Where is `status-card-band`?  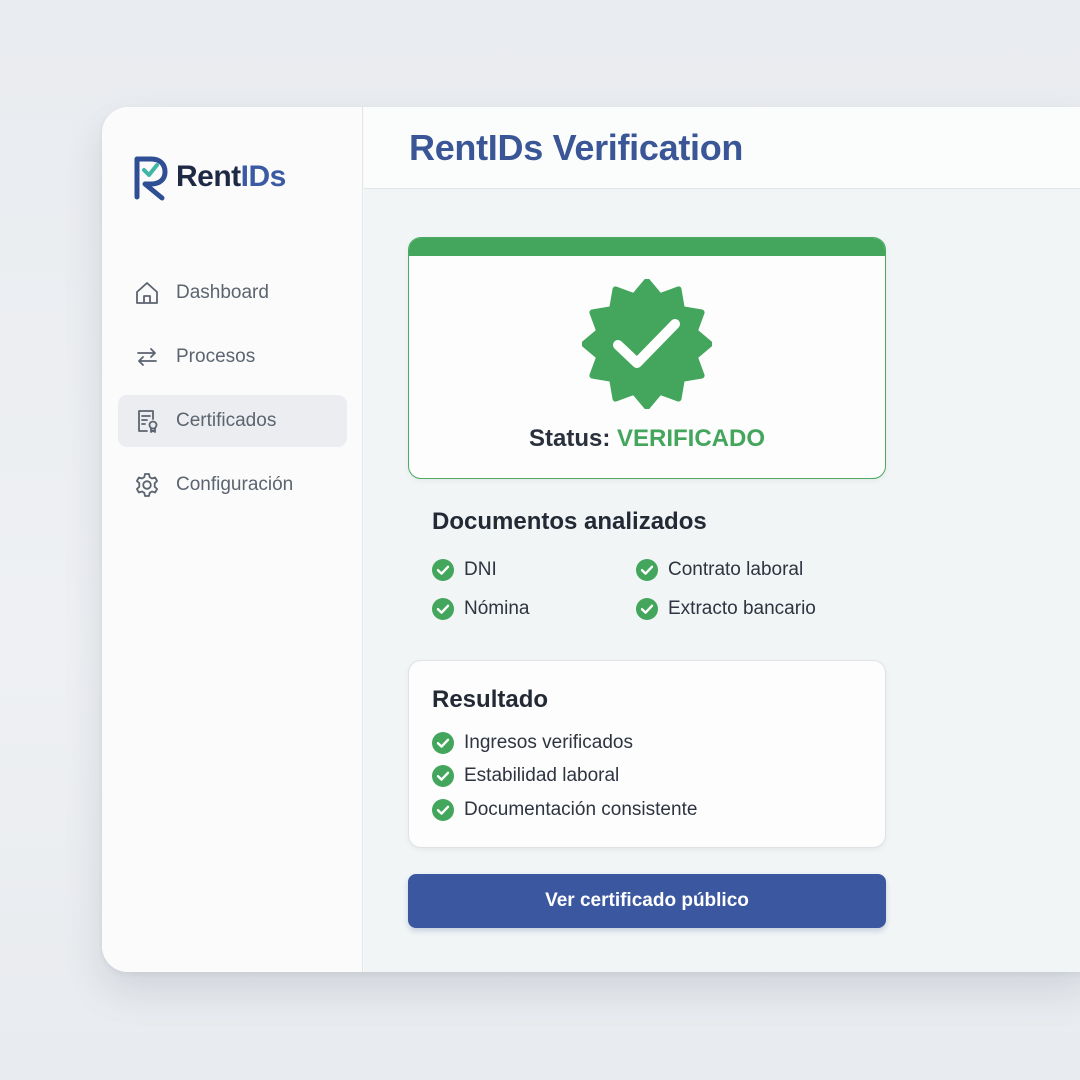 status-card-band is located at coordinates (647, 247).